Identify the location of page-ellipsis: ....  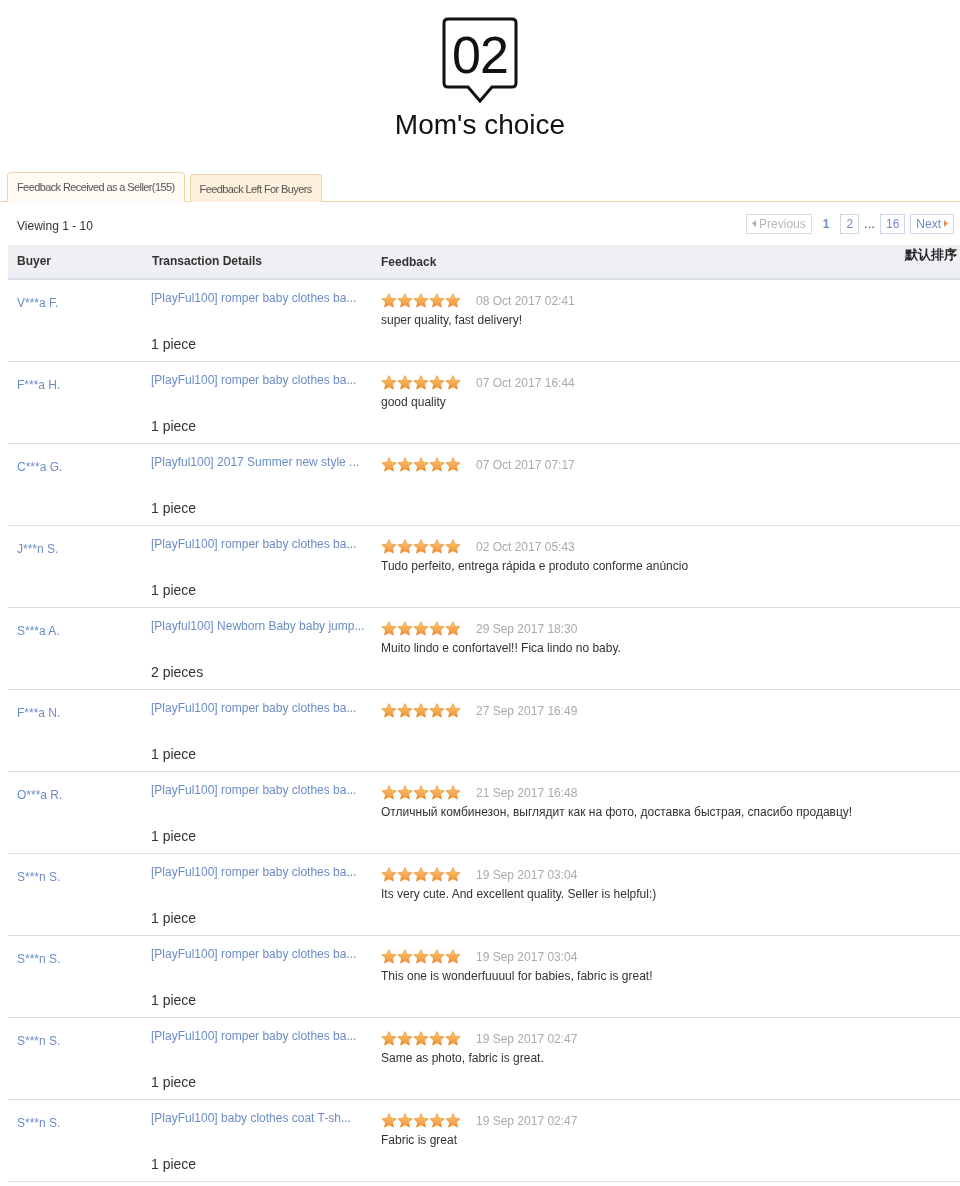
(869, 223).